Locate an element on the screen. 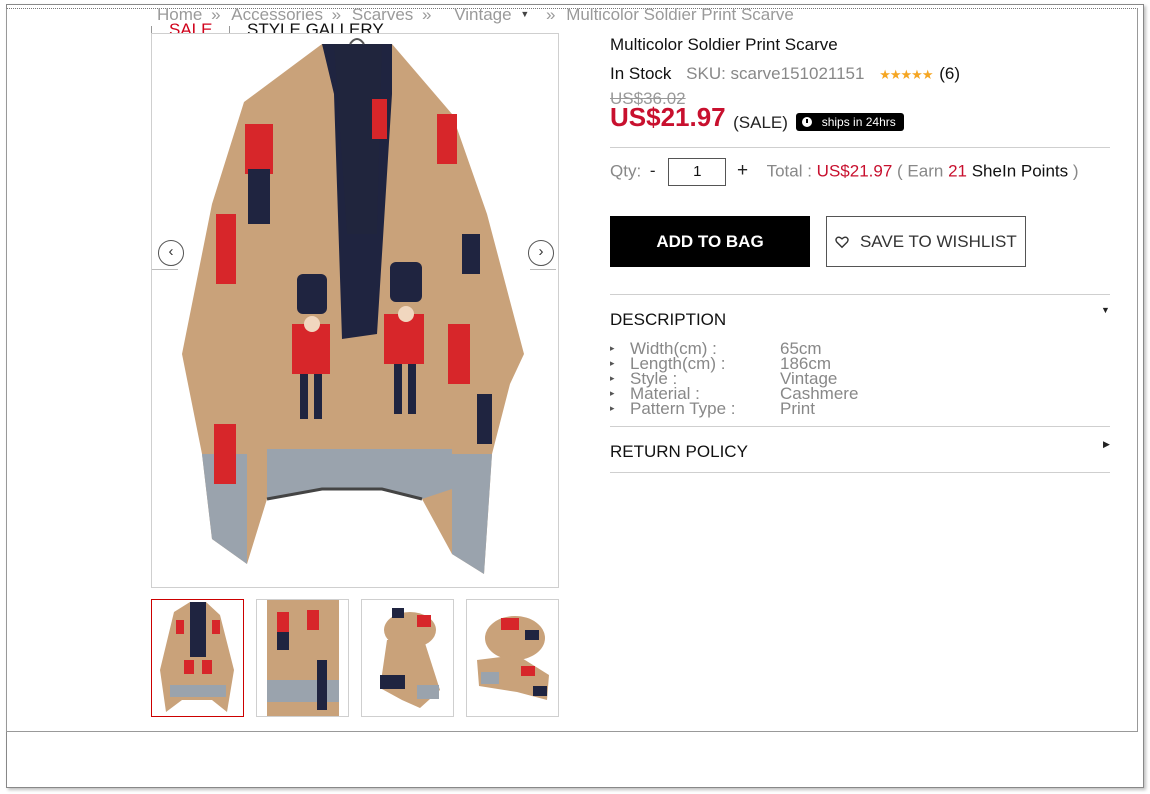 This screenshot has width=1150, height=794. add-to-bag-button: ADD TO BAG is located at coordinates (710, 241).